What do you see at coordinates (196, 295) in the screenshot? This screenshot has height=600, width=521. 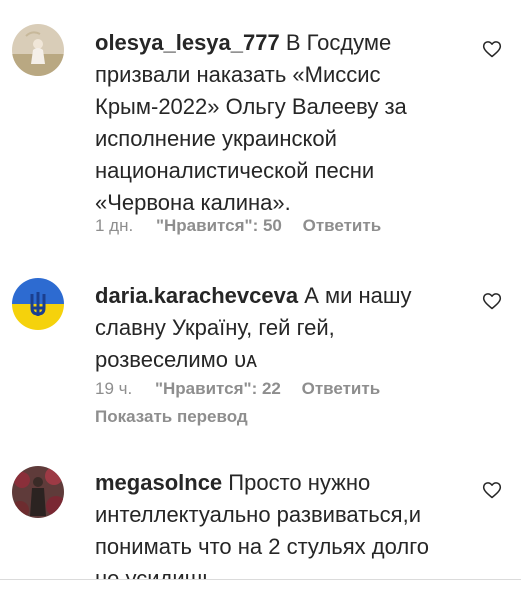 I see `comment-username: daria.karachevceva` at bounding box center [196, 295].